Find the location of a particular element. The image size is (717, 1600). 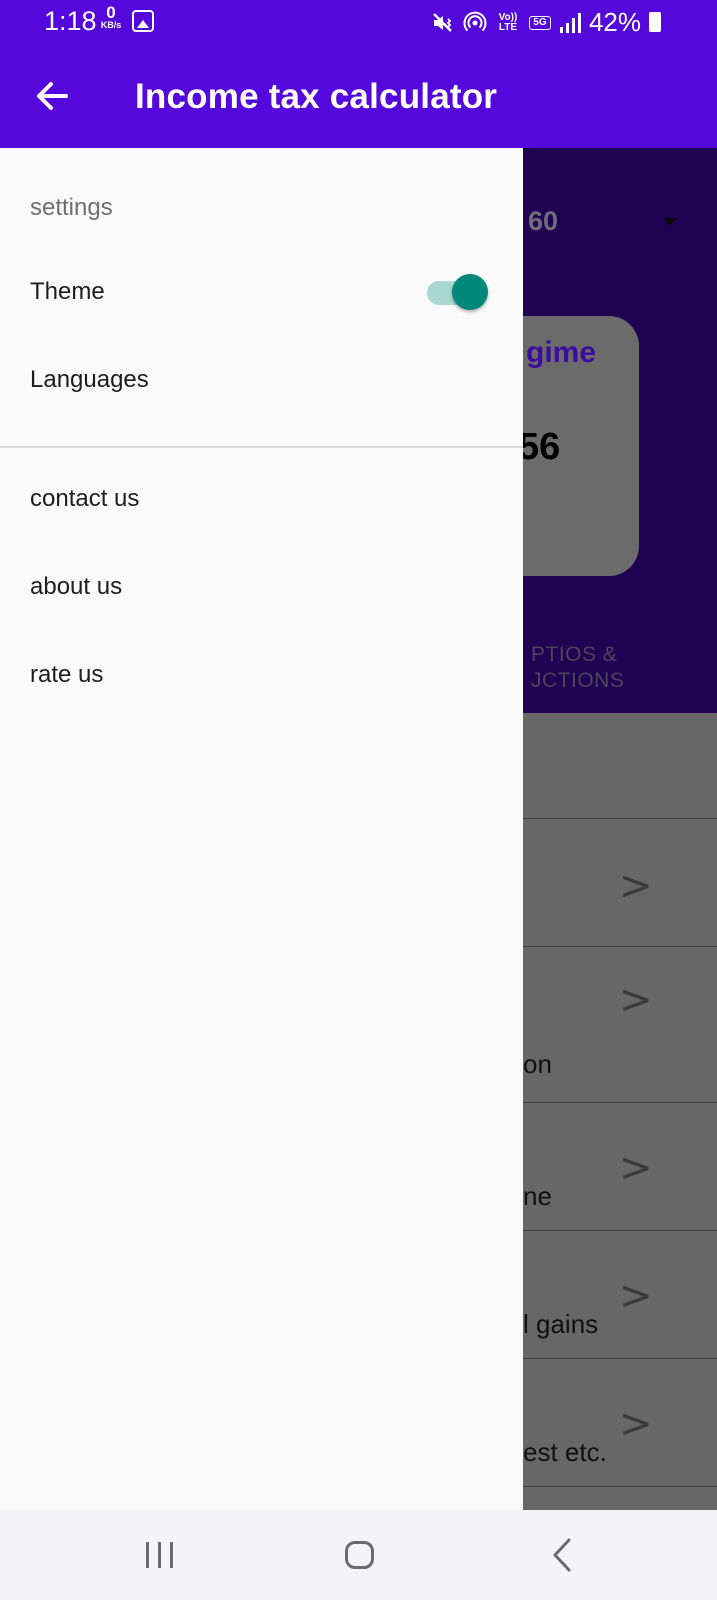

status-bar: 1:18 0 KB/s Vo)) LTE 5G 42% is located at coordinates (358, 22).